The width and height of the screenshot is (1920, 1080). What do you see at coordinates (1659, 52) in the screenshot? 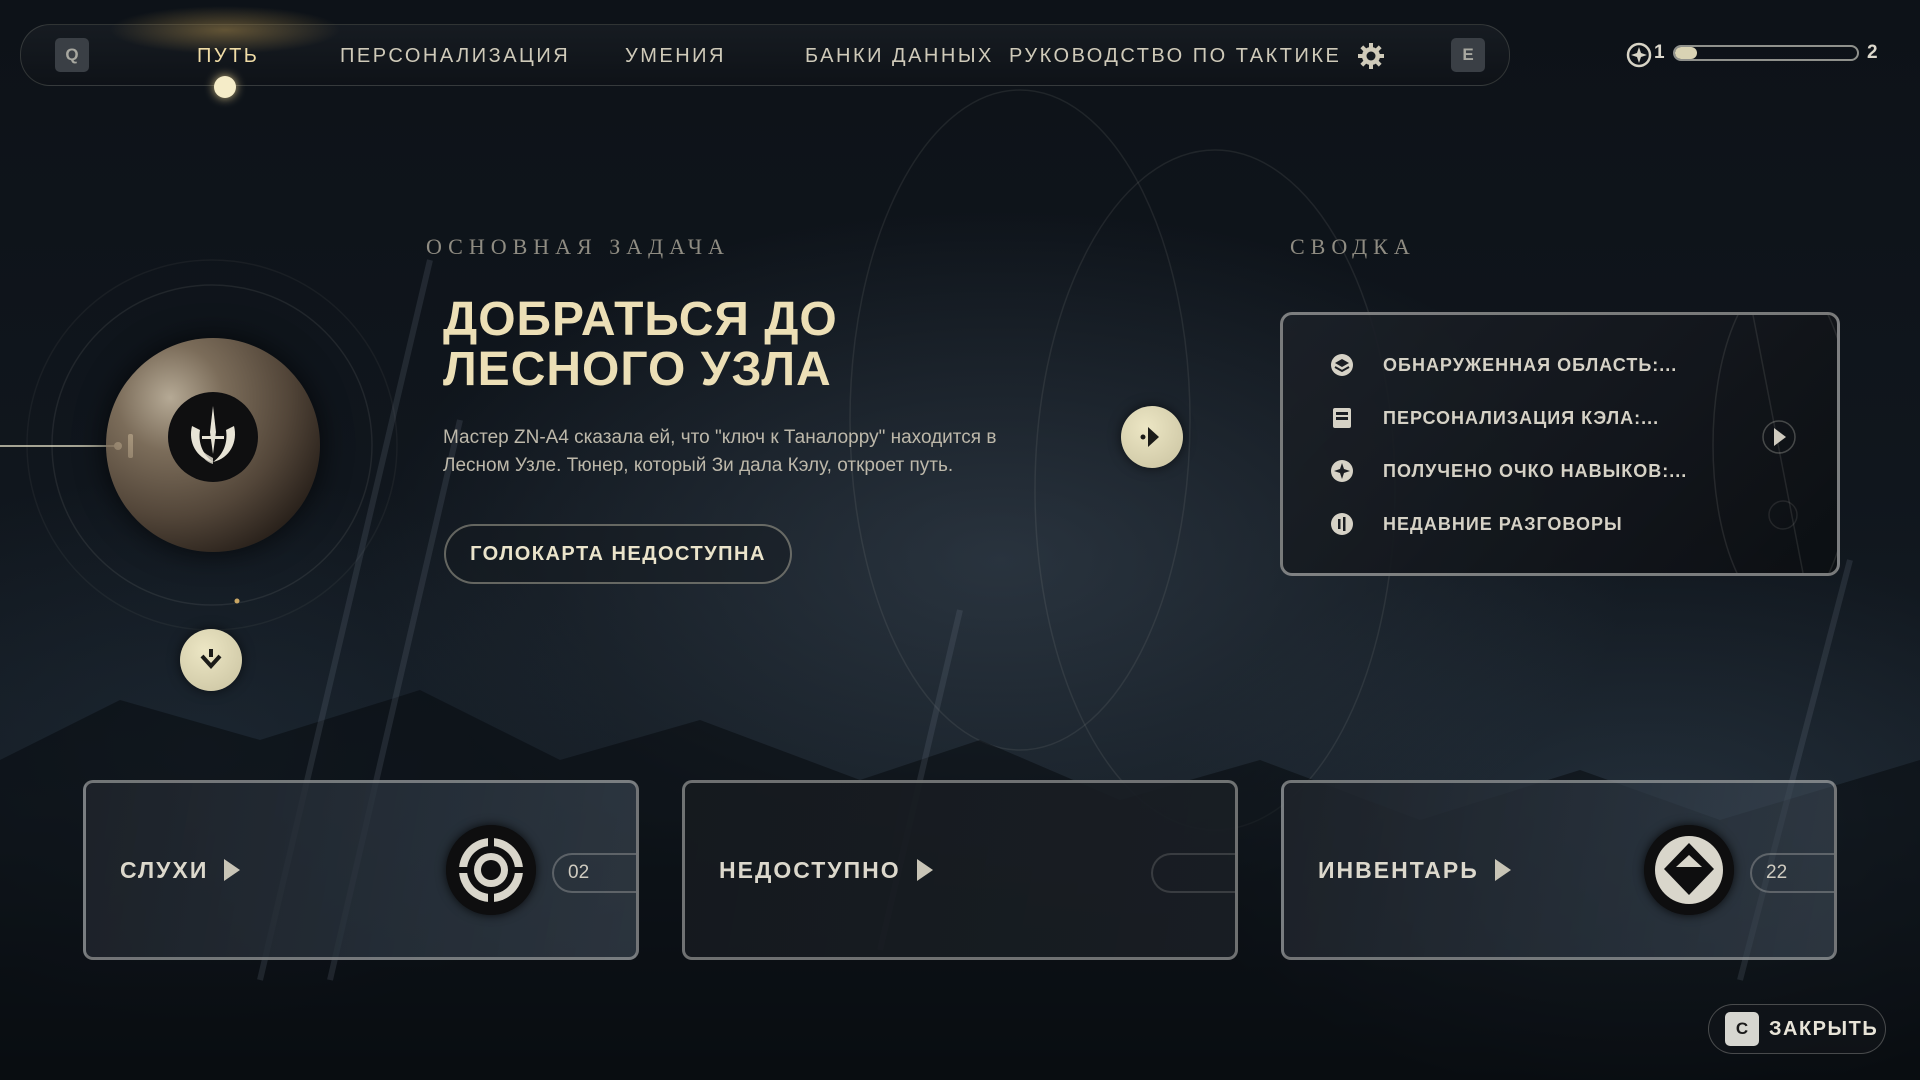
I see `xp-current-level: 1` at bounding box center [1659, 52].